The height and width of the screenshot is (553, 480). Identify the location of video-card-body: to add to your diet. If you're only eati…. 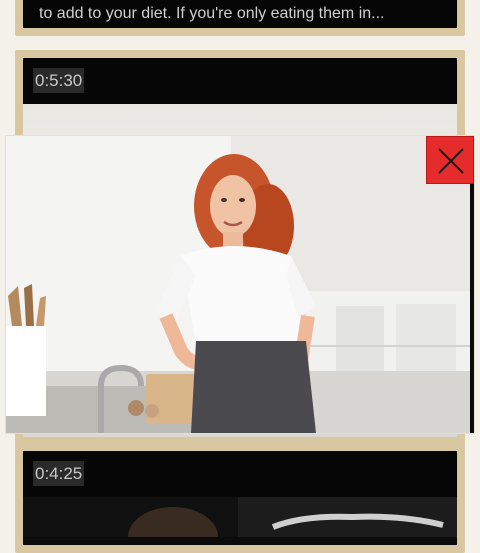
(240, 14).